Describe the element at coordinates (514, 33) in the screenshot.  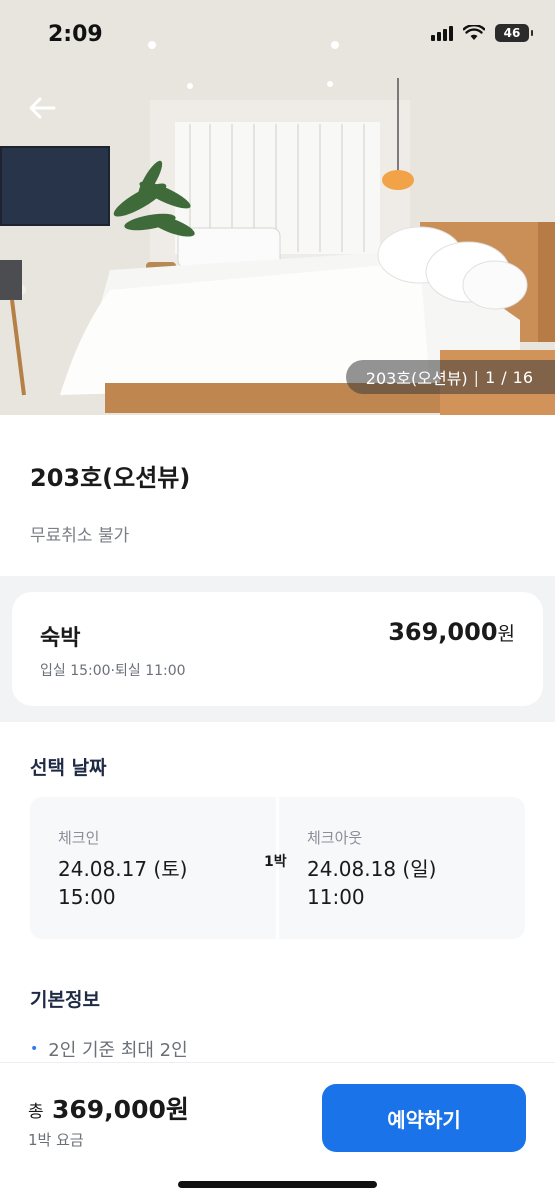
I see `battery-icon: 46` at that location.